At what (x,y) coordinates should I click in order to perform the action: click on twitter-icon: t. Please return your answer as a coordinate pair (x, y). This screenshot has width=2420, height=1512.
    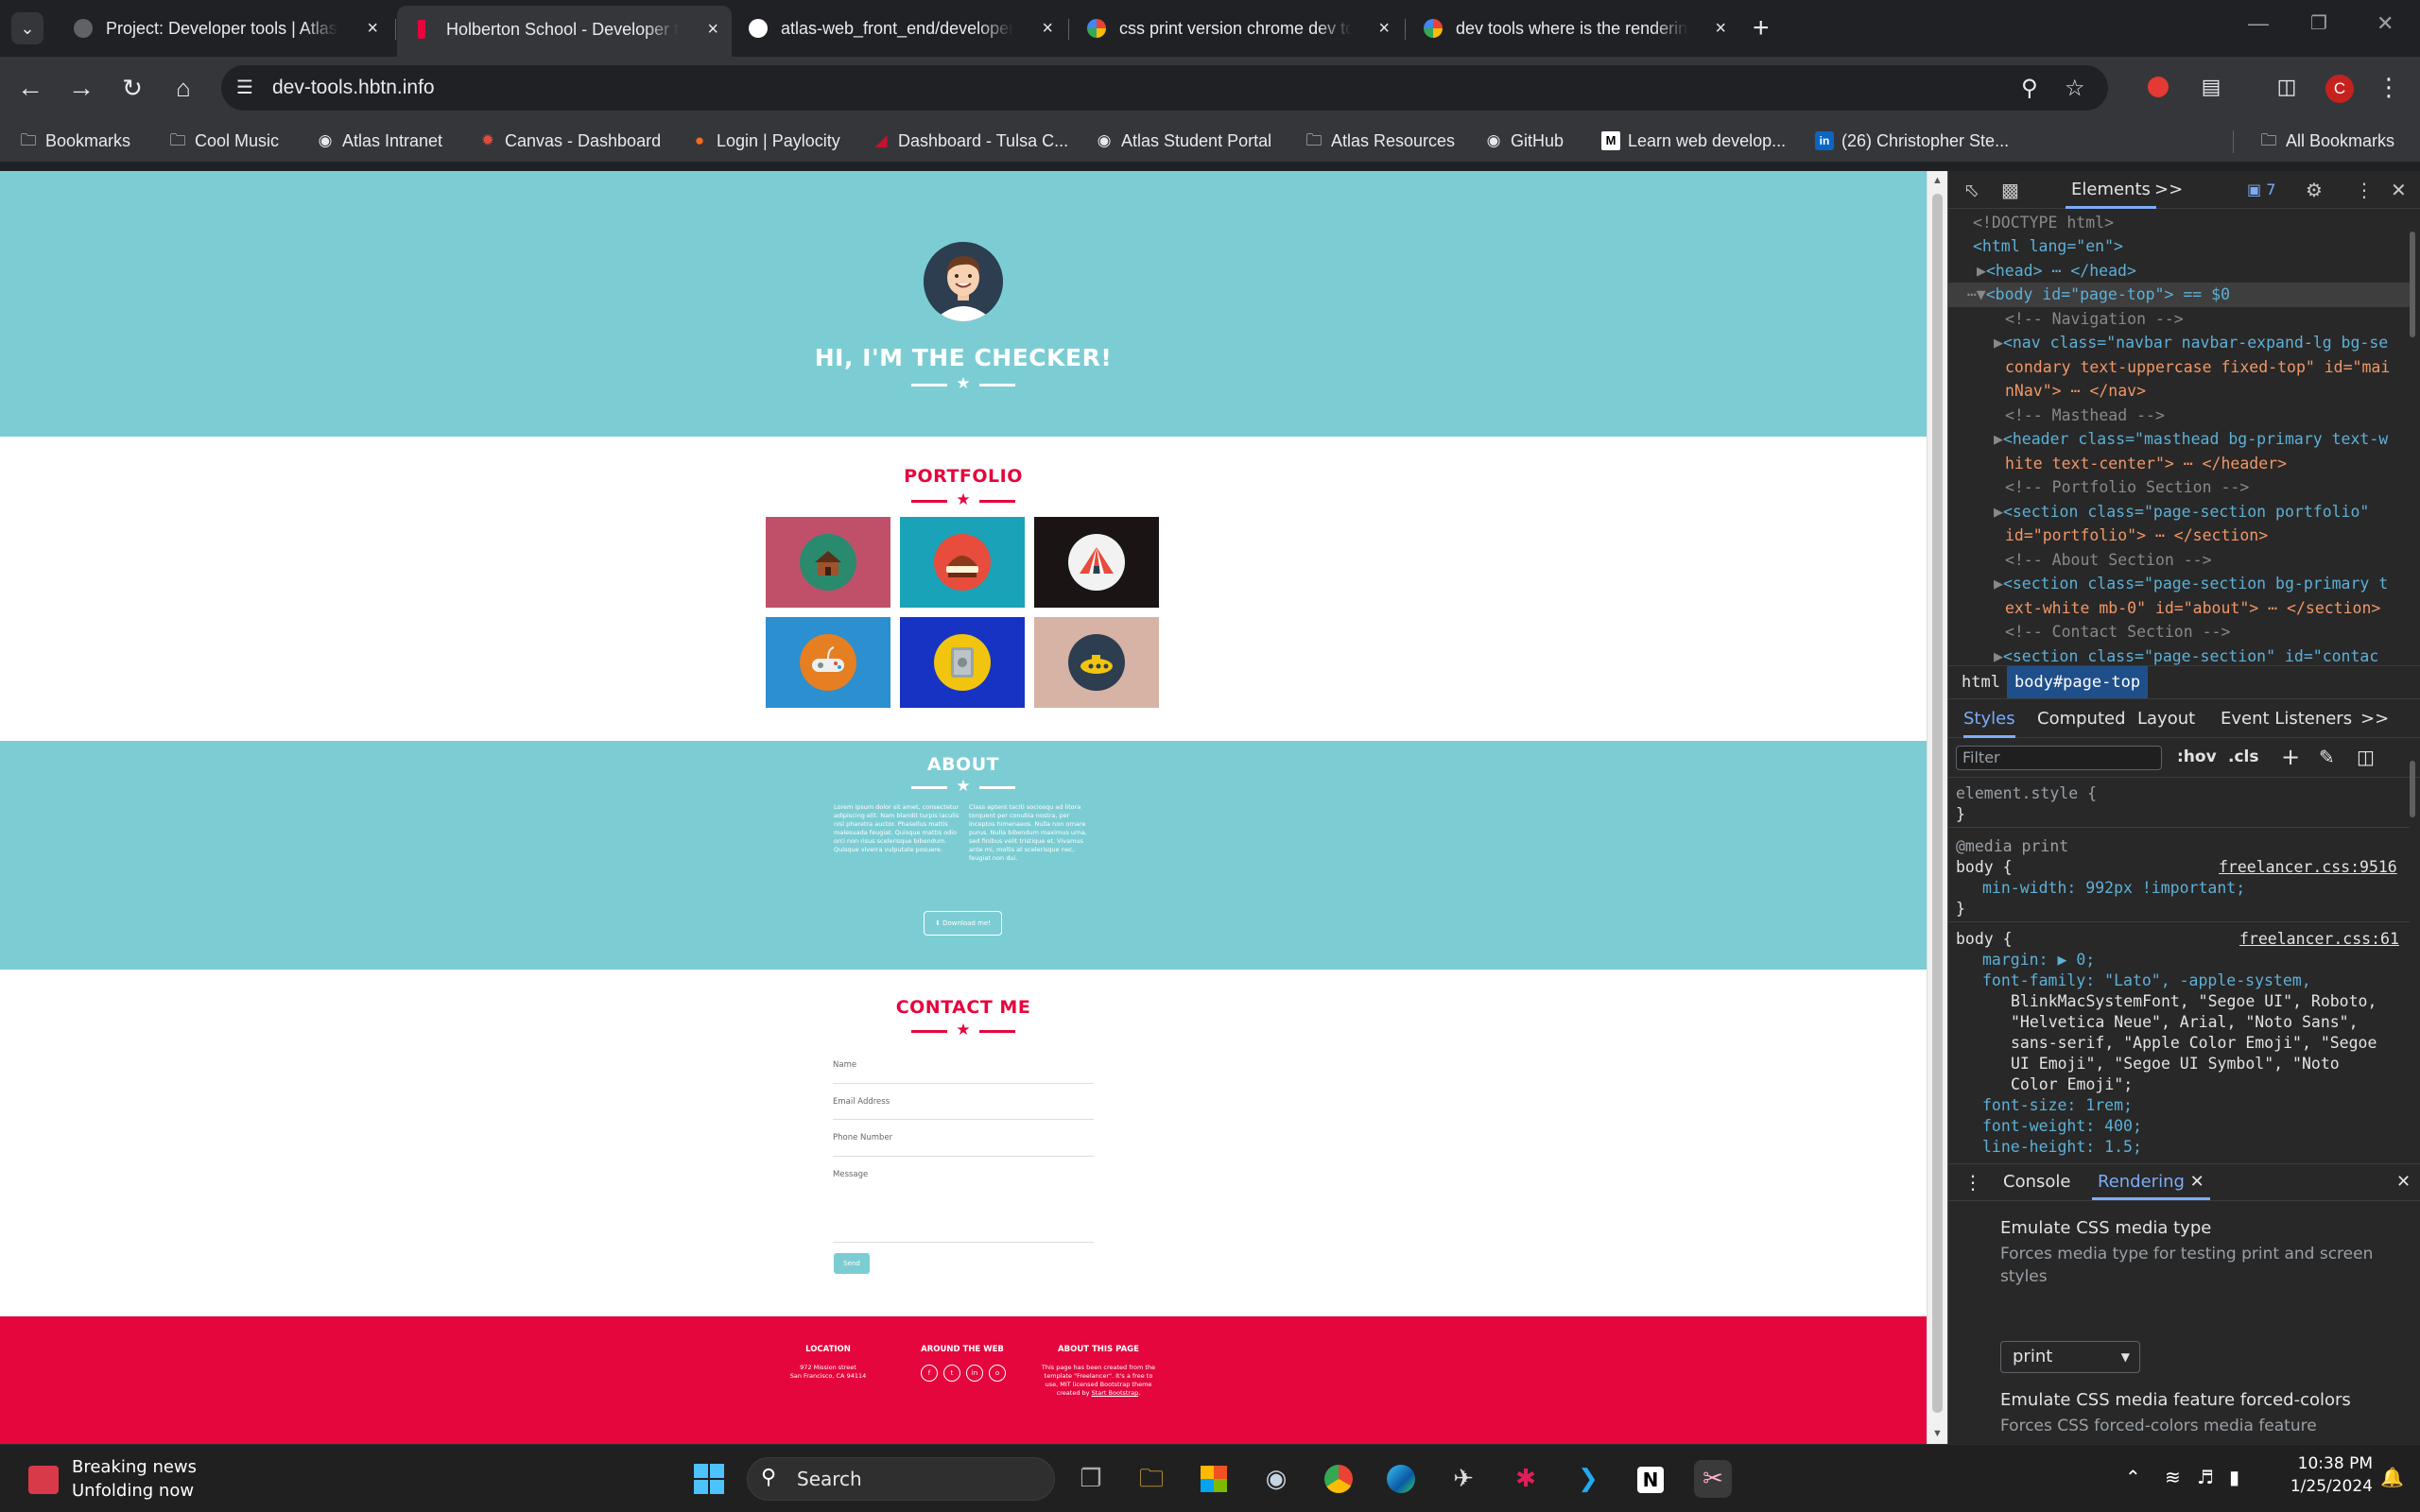
    Looking at the image, I should click on (952, 1373).